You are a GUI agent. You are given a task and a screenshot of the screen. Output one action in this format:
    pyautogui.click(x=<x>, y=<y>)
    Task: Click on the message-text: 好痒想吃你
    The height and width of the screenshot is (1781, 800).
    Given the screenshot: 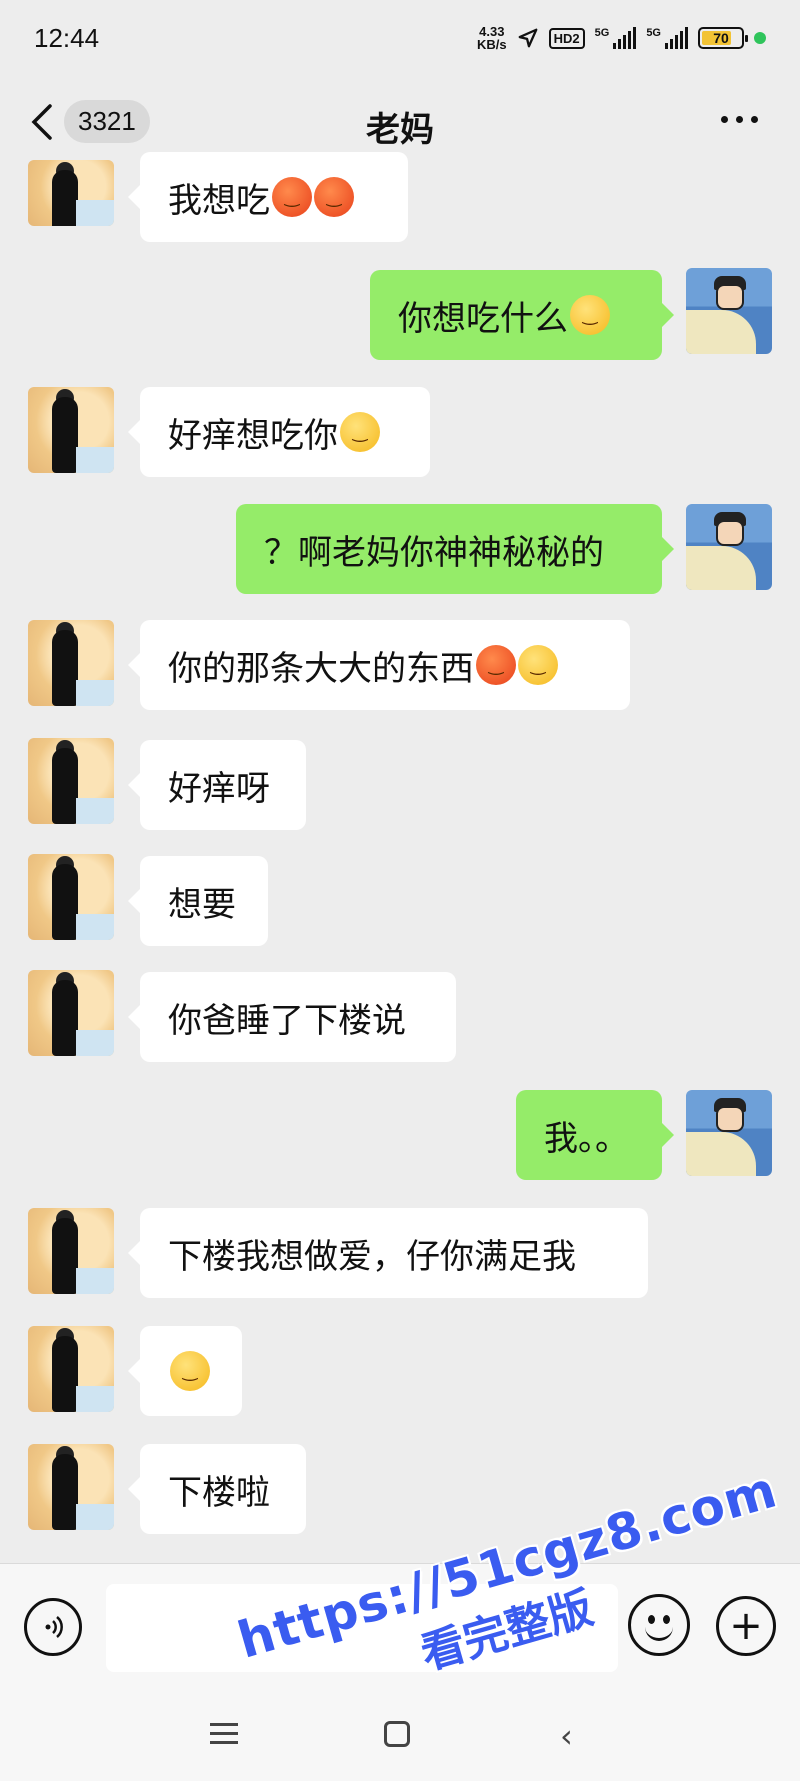 What is the action you would take?
    pyautogui.click(x=253, y=435)
    